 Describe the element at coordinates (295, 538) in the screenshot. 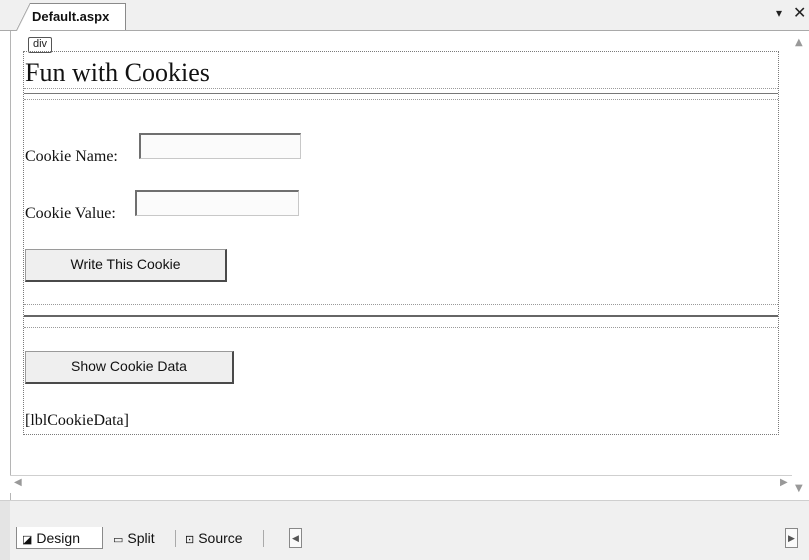

I see `tag-navigator-left-icon: ◀` at that location.